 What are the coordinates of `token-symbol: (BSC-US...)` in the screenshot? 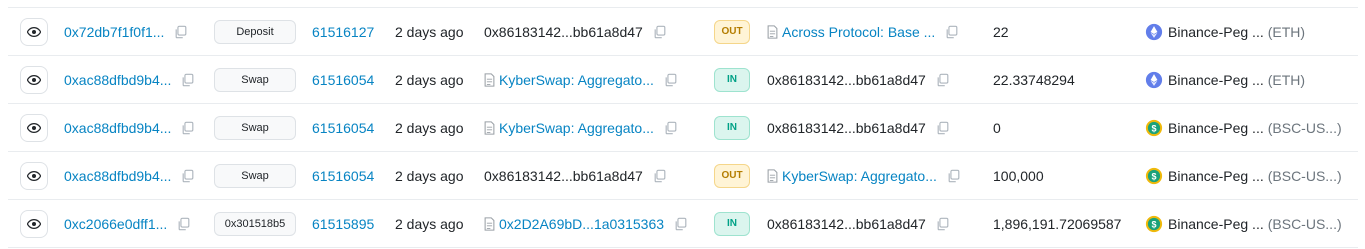 It's located at (1304, 175).